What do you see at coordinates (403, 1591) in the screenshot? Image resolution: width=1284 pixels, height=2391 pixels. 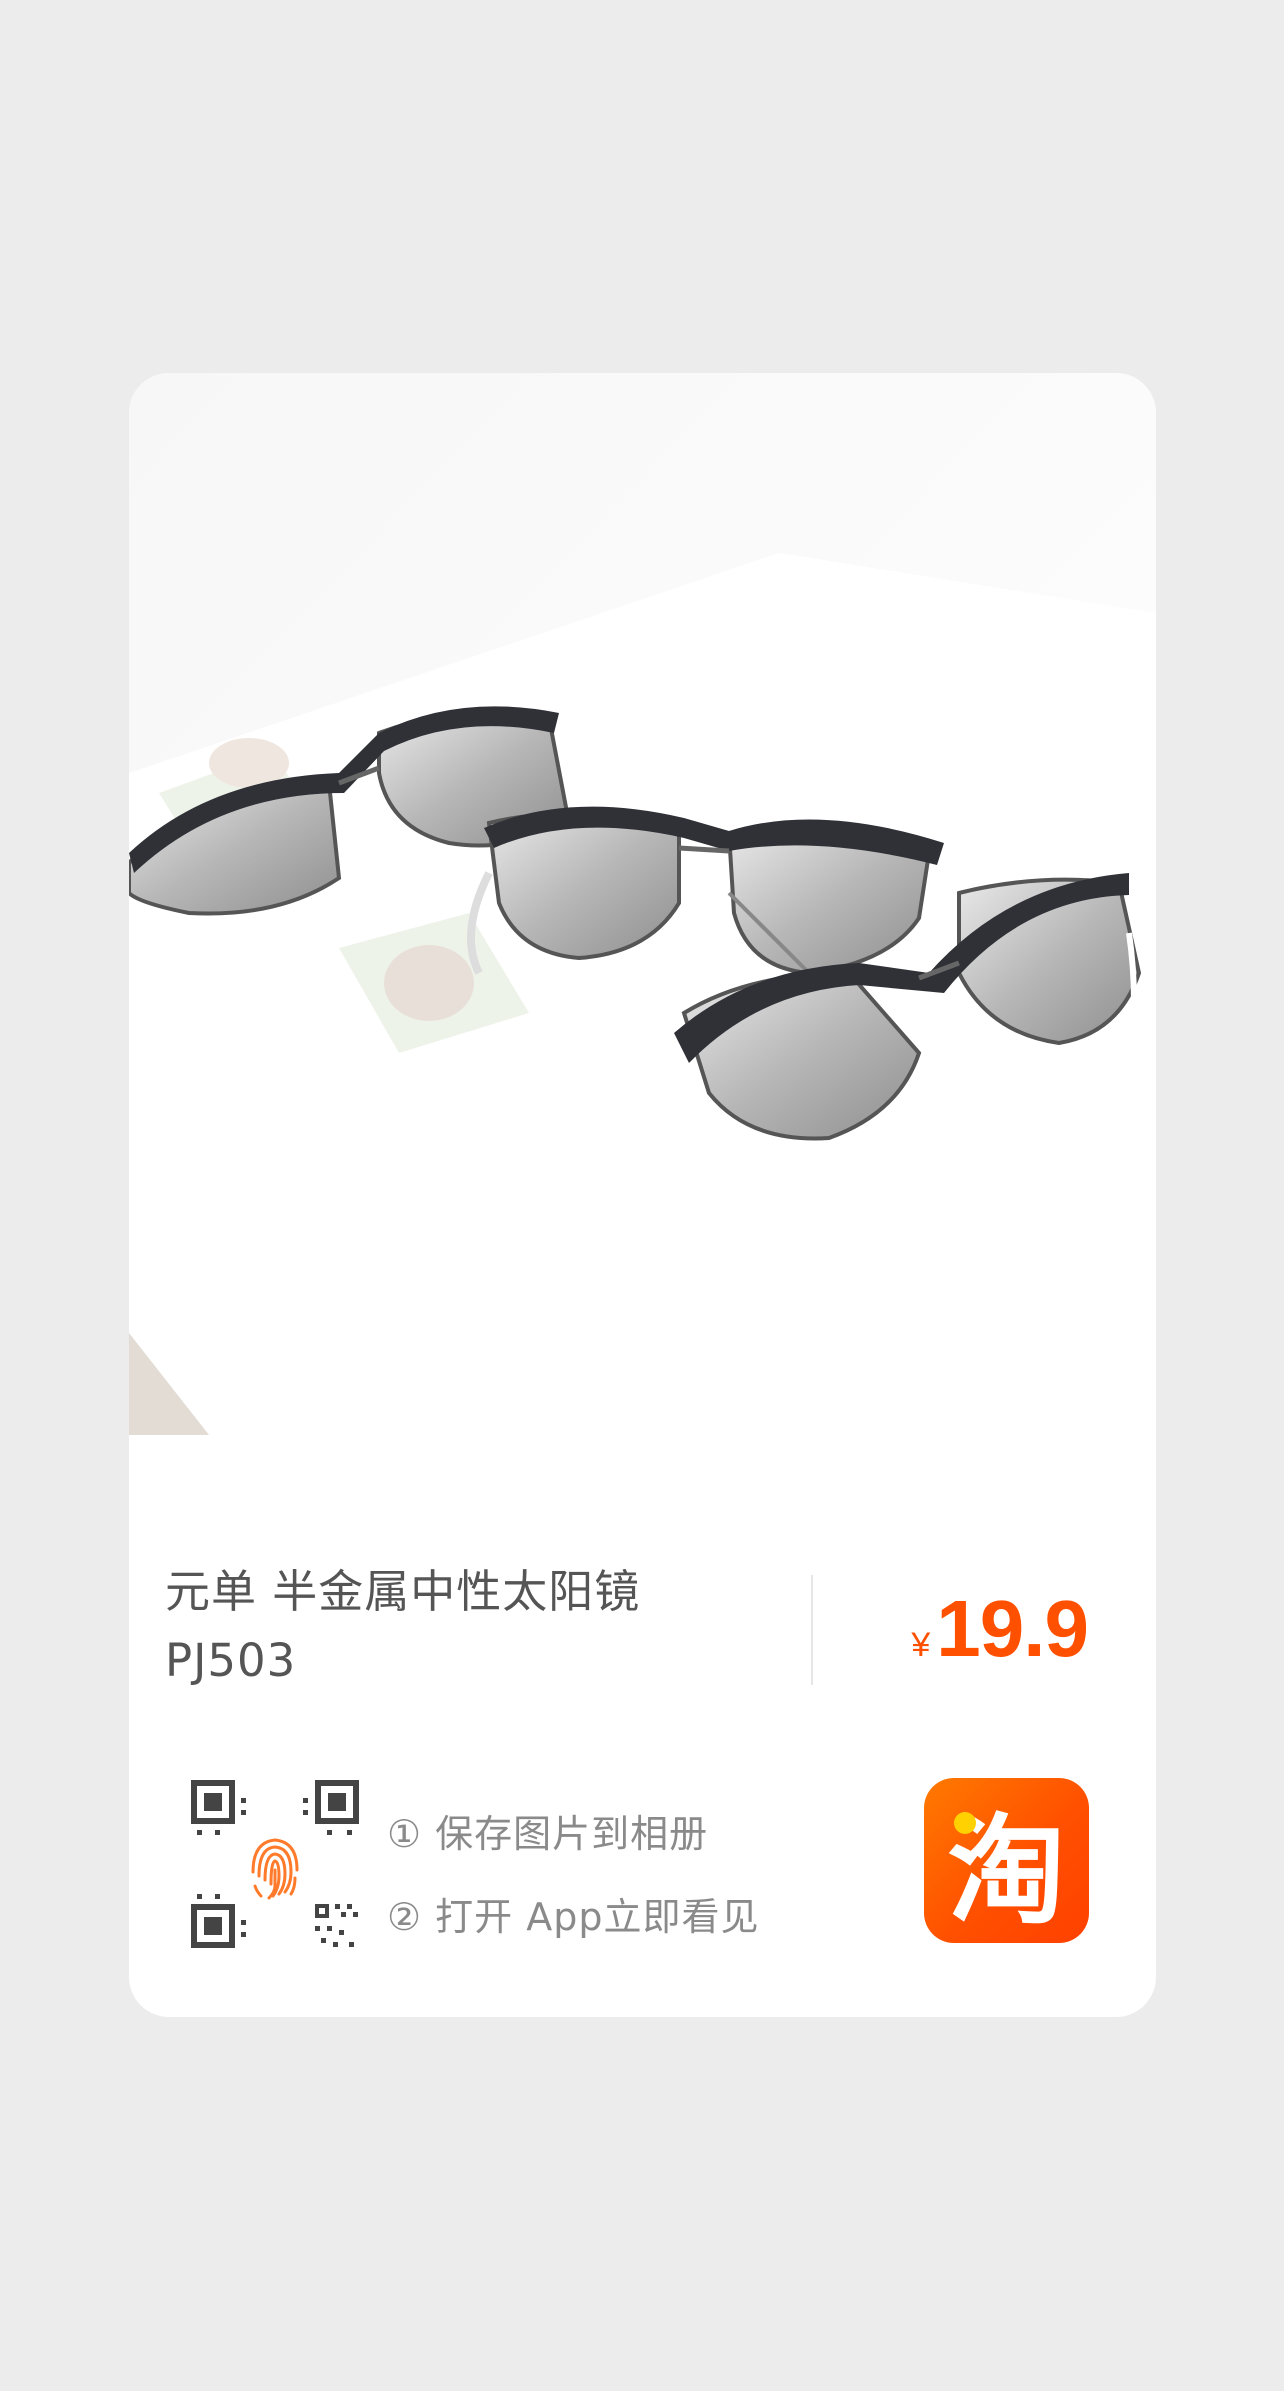 I see `product-title-line1: 元单 半金属中性太阳镜` at bounding box center [403, 1591].